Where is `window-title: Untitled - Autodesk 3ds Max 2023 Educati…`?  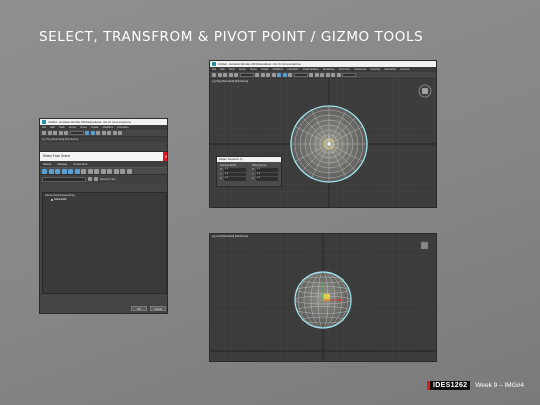
window-title: Untitled - Autodesk 3ds Max 2023 Educati… is located at coordinates (90, 122).